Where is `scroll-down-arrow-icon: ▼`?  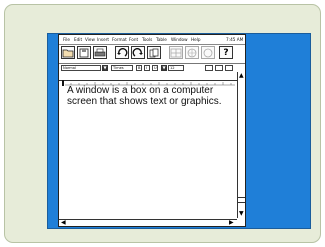
scroll-down-arrow-icon: ▼ is located at coordinates (241, 214).